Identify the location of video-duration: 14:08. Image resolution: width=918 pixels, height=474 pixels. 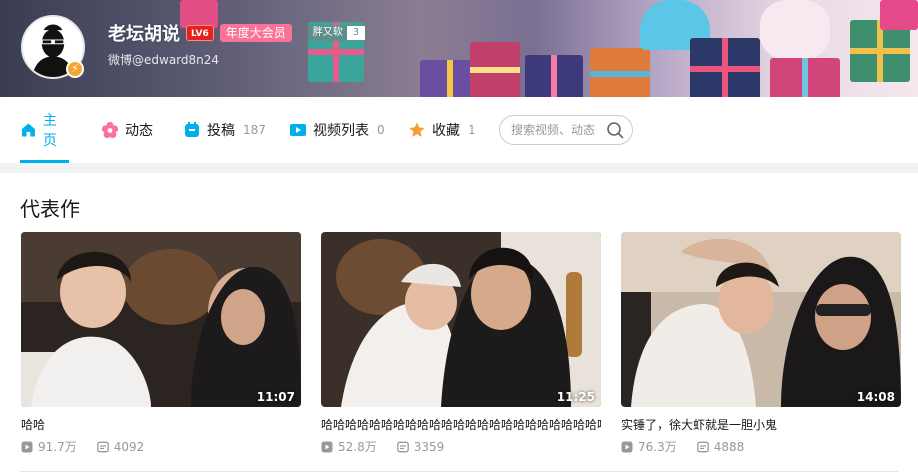
(875, 397).